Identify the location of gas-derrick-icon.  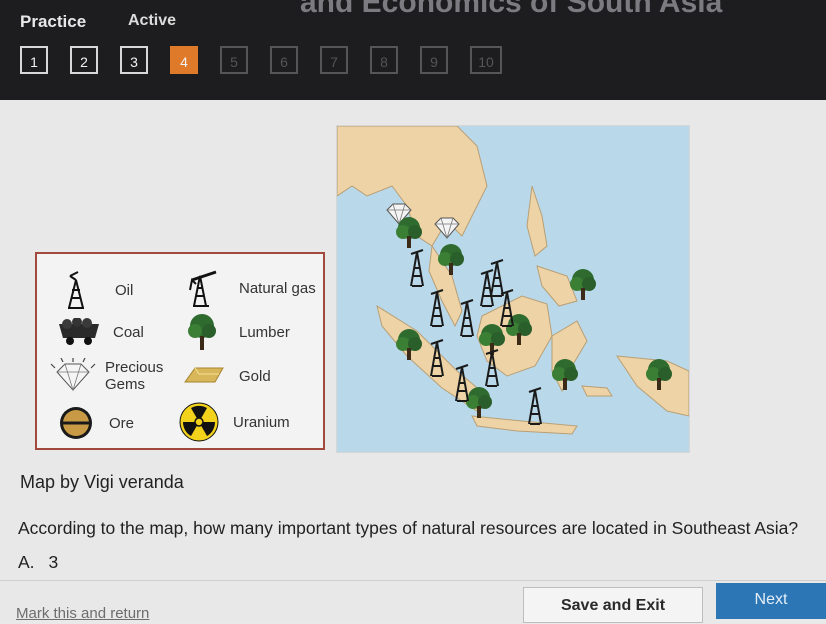
(203, 288).